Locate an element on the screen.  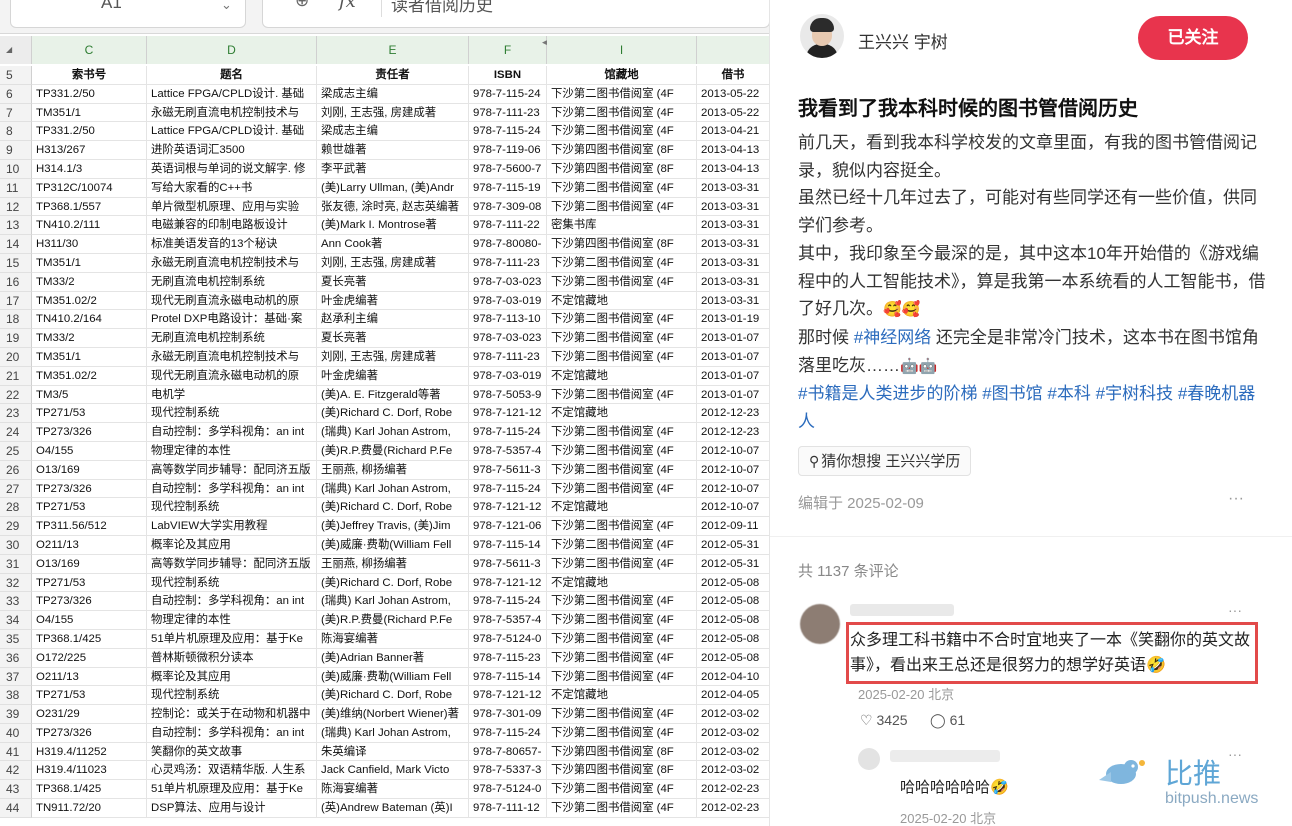
table-header-cell: 索书号 is located at coordinates (89, 75).